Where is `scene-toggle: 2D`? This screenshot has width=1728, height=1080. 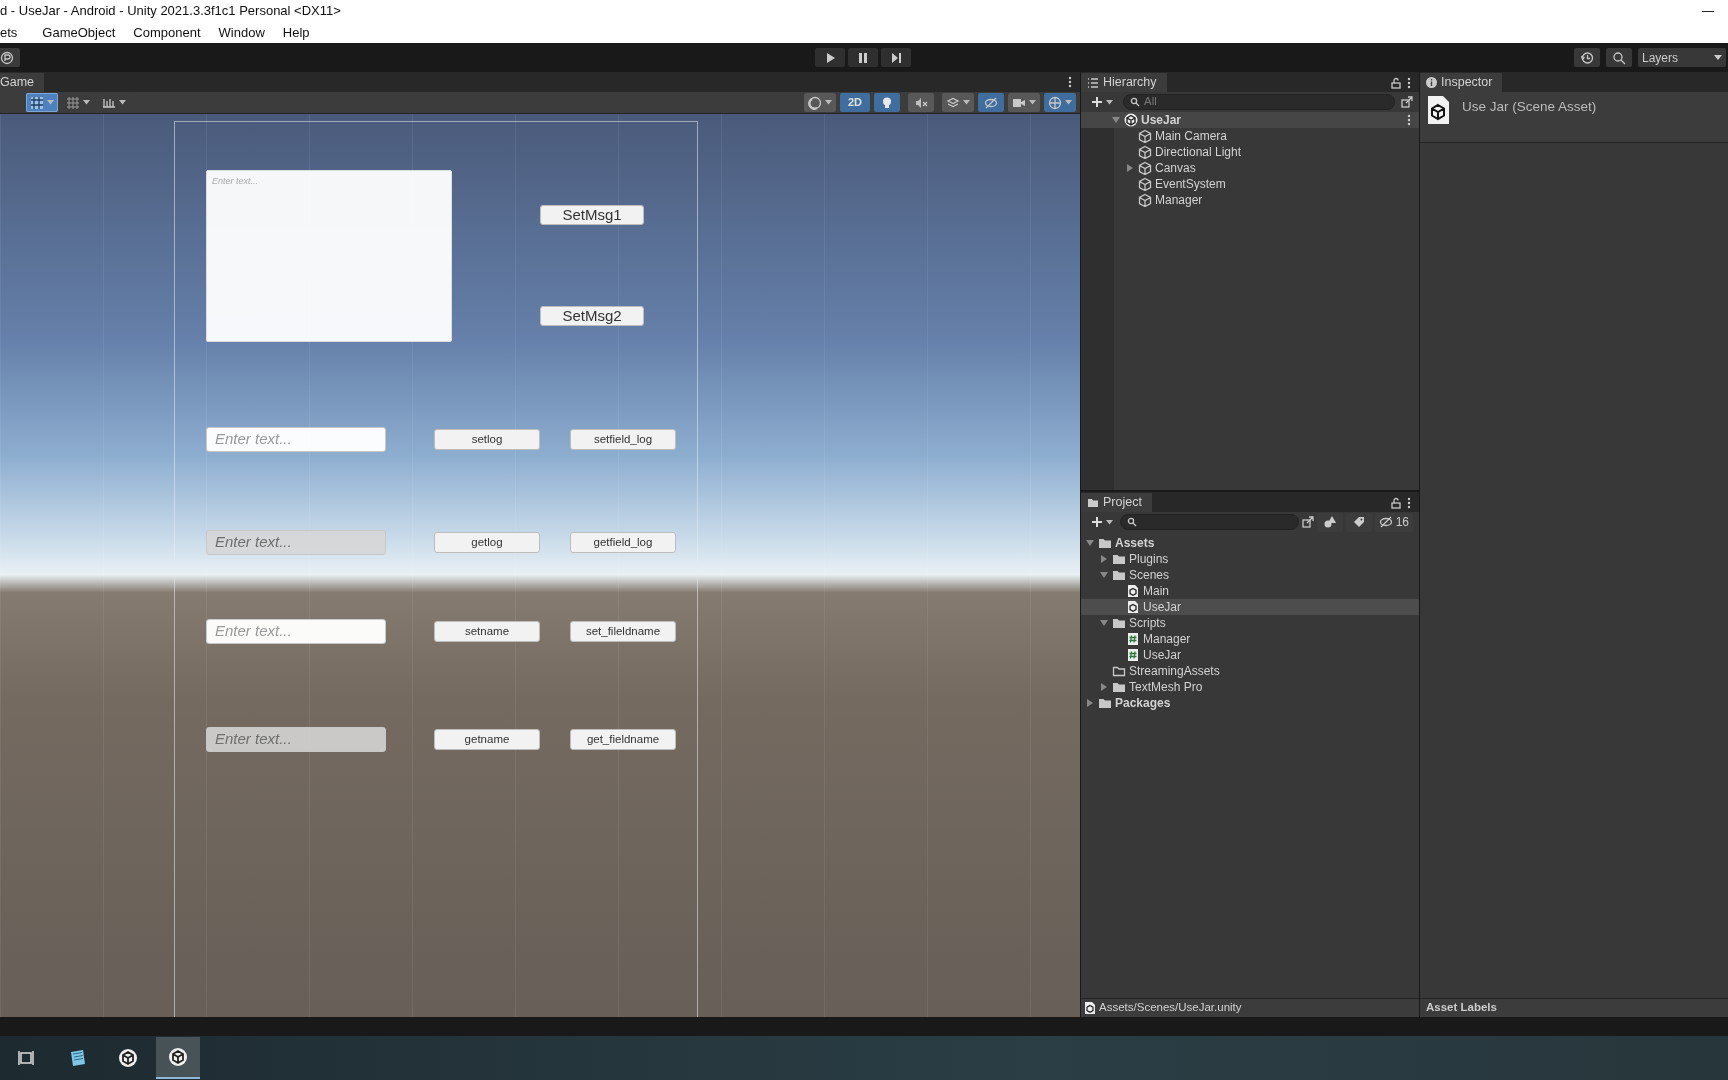
scene-toggle: 2D is located at coordinates (855, 102).